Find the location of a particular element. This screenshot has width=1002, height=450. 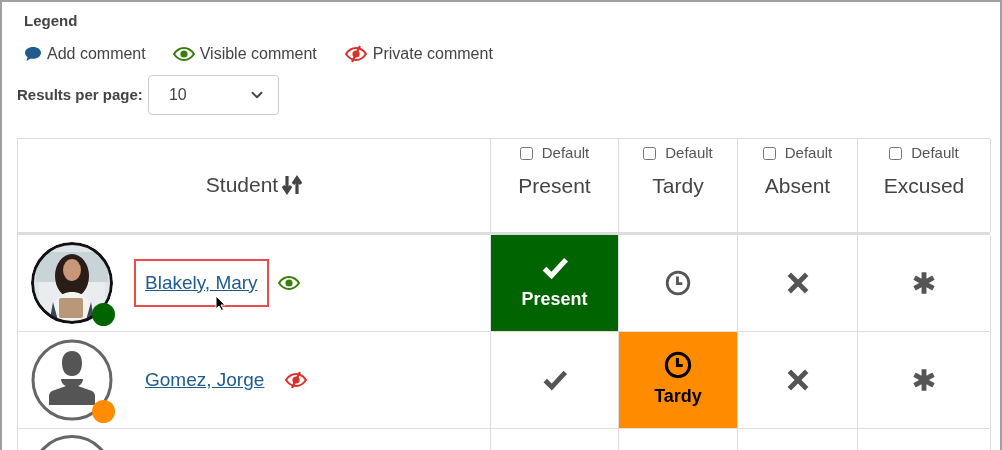

sort-icon is located at coordinates (292, 184).